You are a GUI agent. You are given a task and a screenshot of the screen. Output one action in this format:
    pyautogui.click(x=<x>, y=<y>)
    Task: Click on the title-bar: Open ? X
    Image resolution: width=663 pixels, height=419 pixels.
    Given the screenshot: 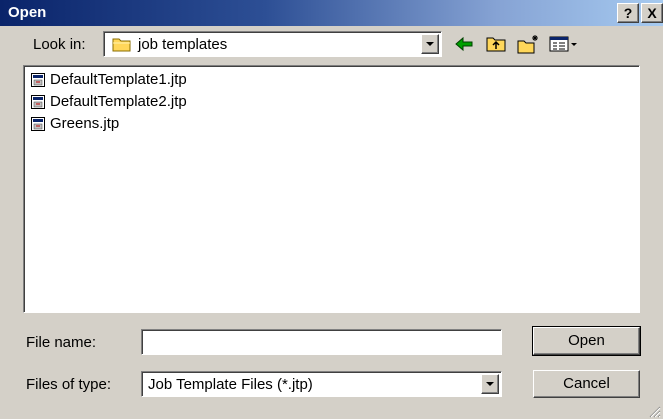 What is the action you would take?
    pyautogui.click(x=331, y=13)
    